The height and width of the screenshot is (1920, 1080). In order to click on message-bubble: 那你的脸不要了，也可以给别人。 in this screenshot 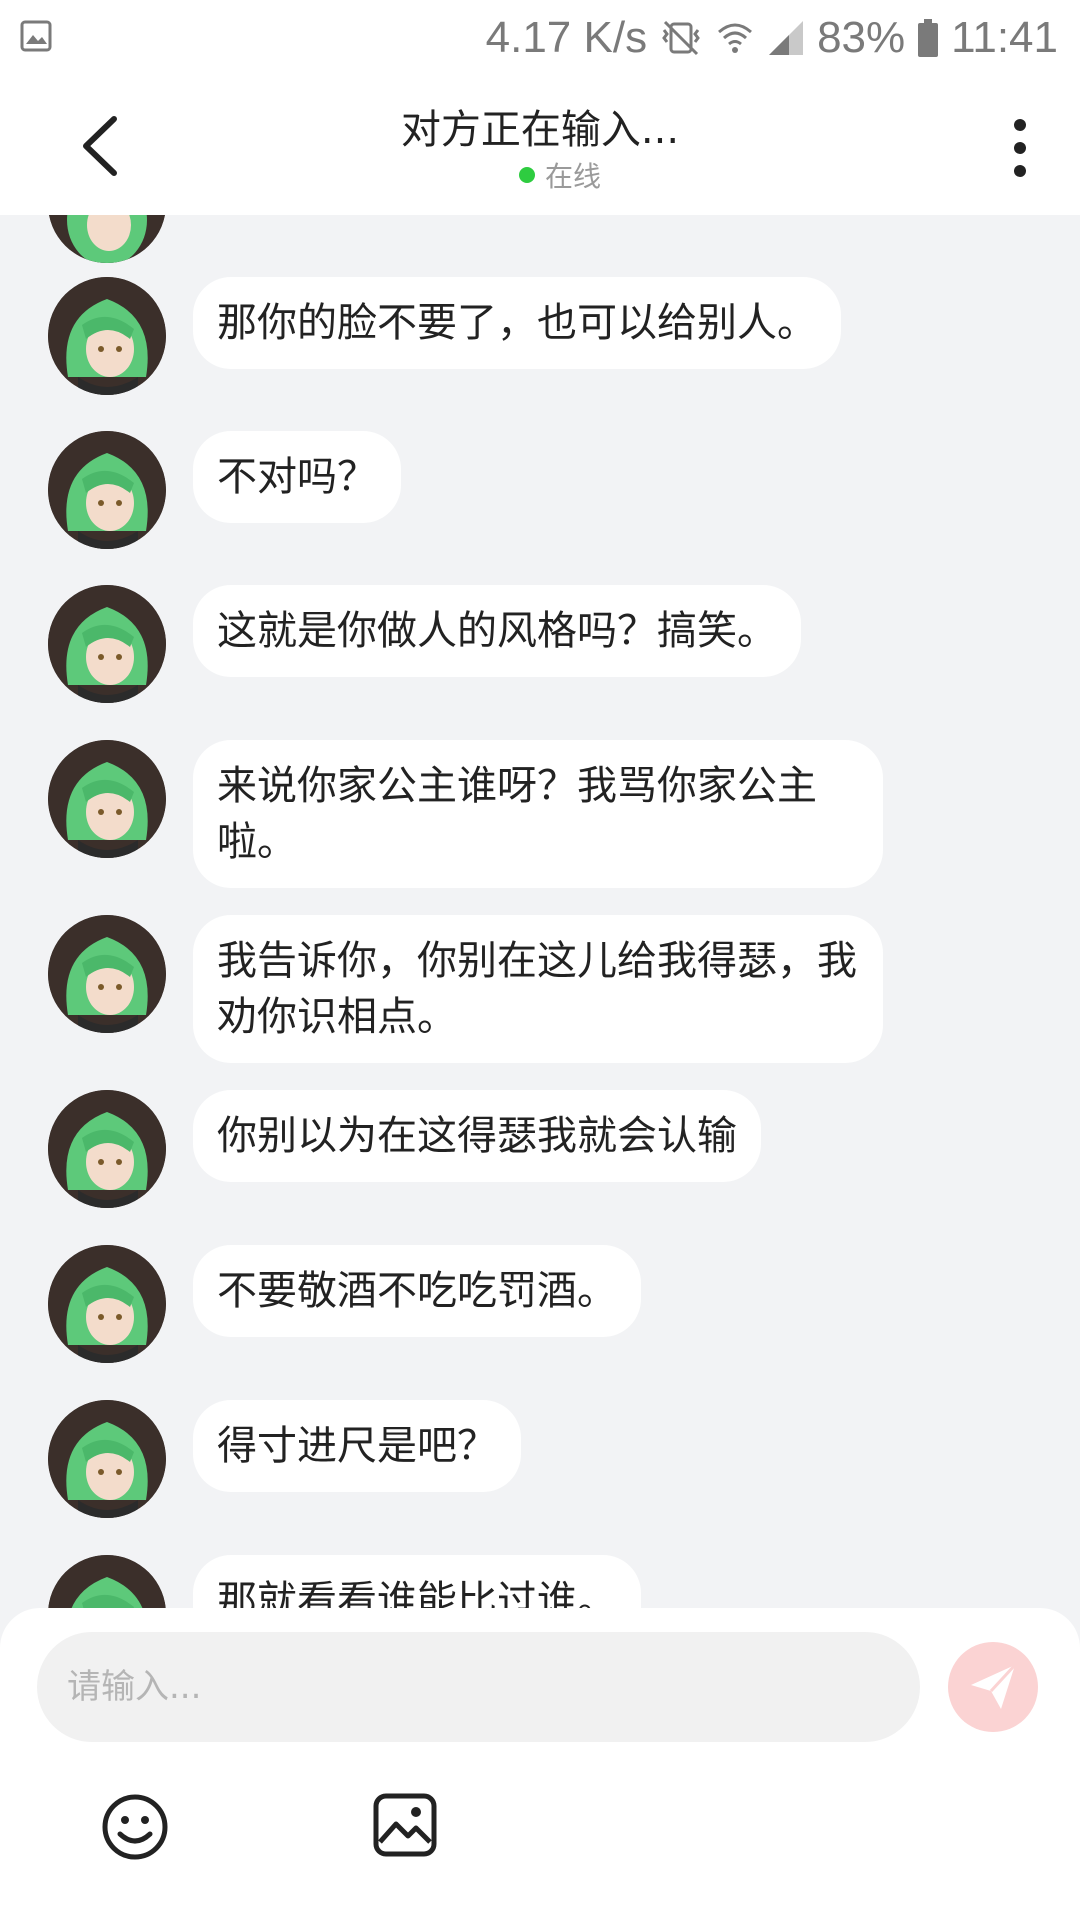, I will do `click(517, 323)`.